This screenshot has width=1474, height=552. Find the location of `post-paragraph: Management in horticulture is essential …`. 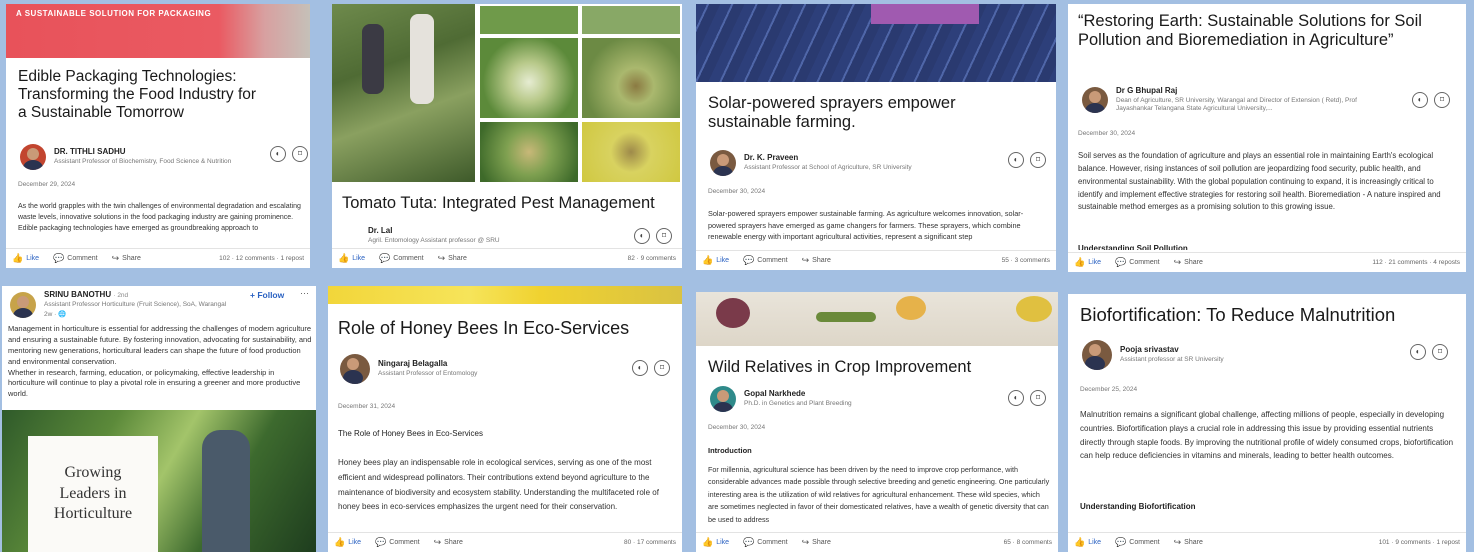

post-paragraph: Management in horticulture is essential … is located at coordinates (160, 345).